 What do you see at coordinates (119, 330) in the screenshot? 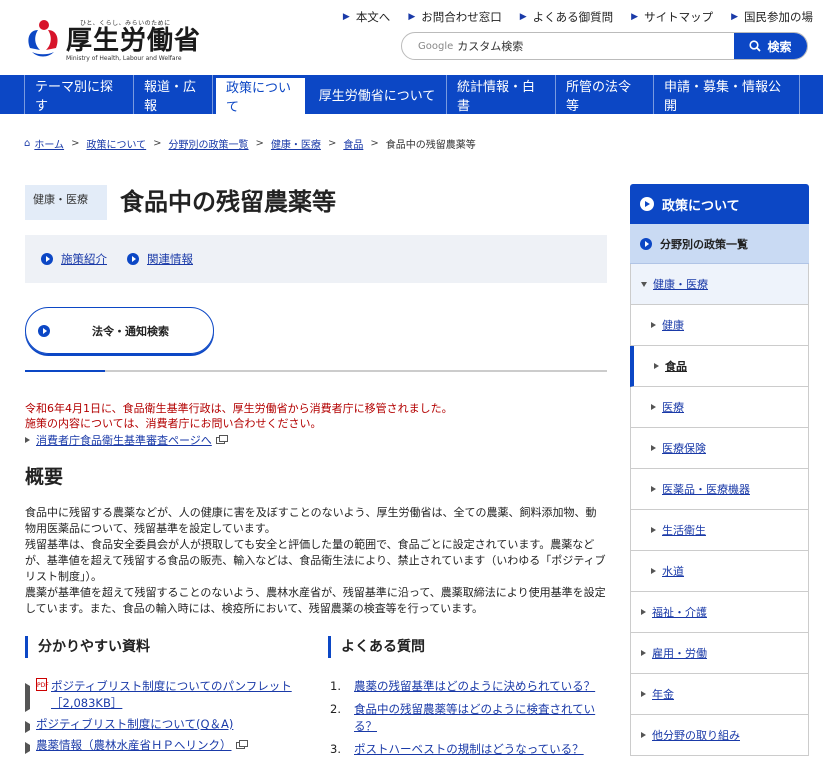
I see `law-search-button: 法令・通知検索` at bounding box center [119, 330].